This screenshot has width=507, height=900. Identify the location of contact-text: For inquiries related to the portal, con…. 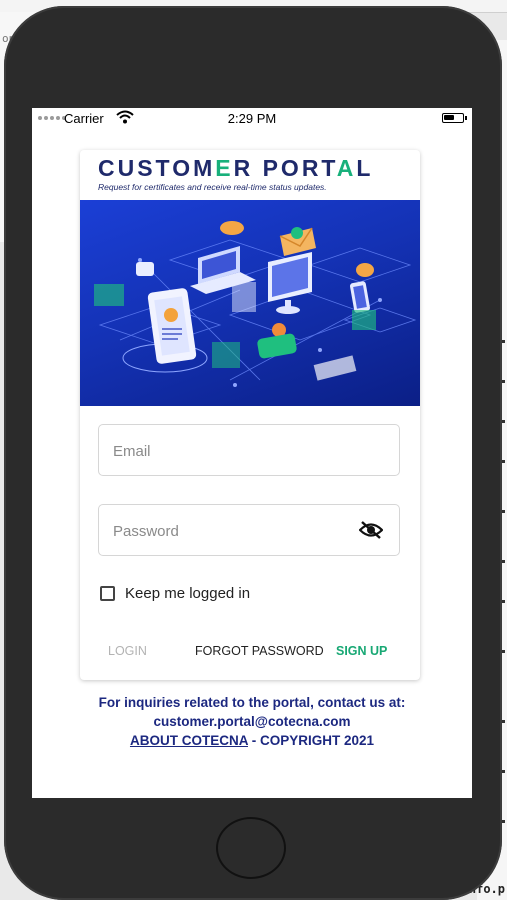
(252, 702).